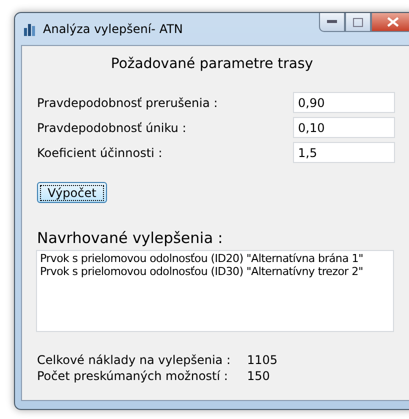 The height and width of the screenshot is (419, 409). What do you see at coordinates (72, 192) in the screenshot?
I see `compute-button: Výpočet` at bounding box center [72, 192].